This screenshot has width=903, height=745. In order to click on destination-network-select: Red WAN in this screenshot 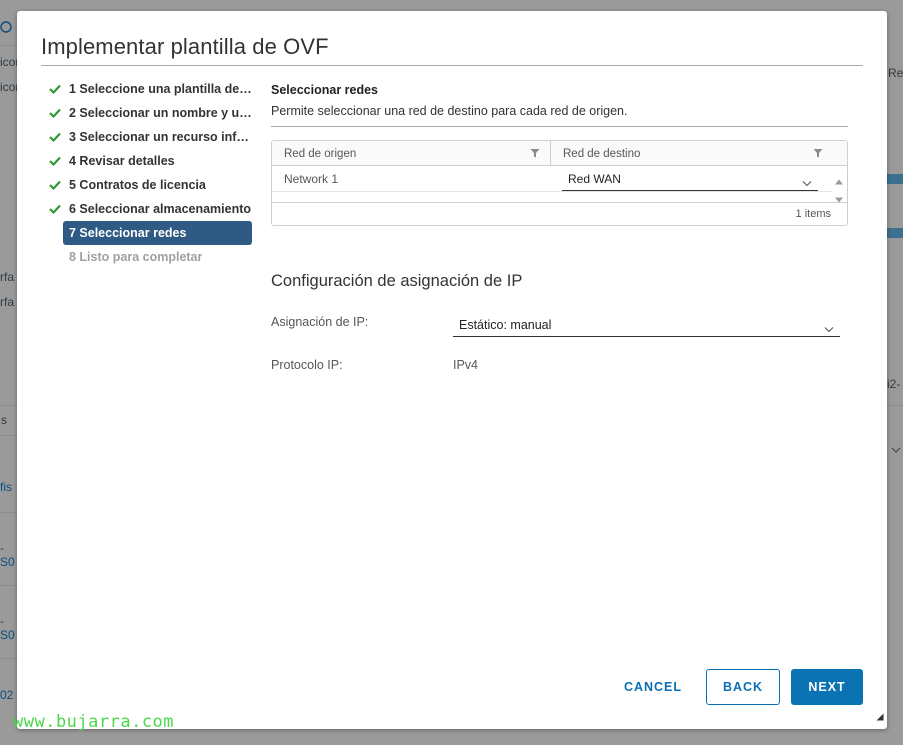, I will do `click(690, 179)`.